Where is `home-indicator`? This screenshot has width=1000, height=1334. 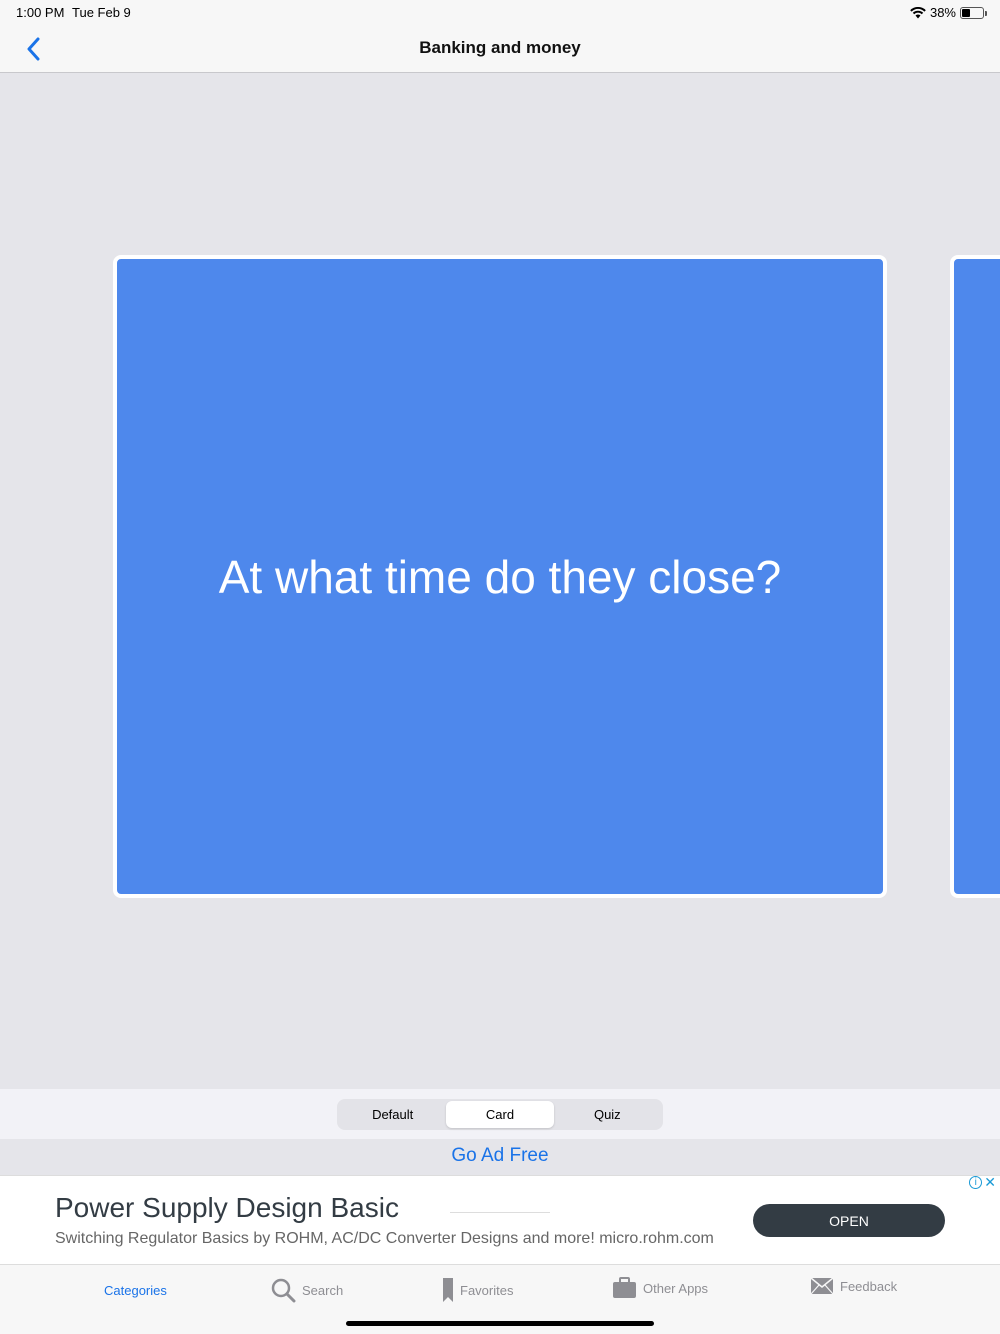 home-indicator is located at coordinates (500, 1323).